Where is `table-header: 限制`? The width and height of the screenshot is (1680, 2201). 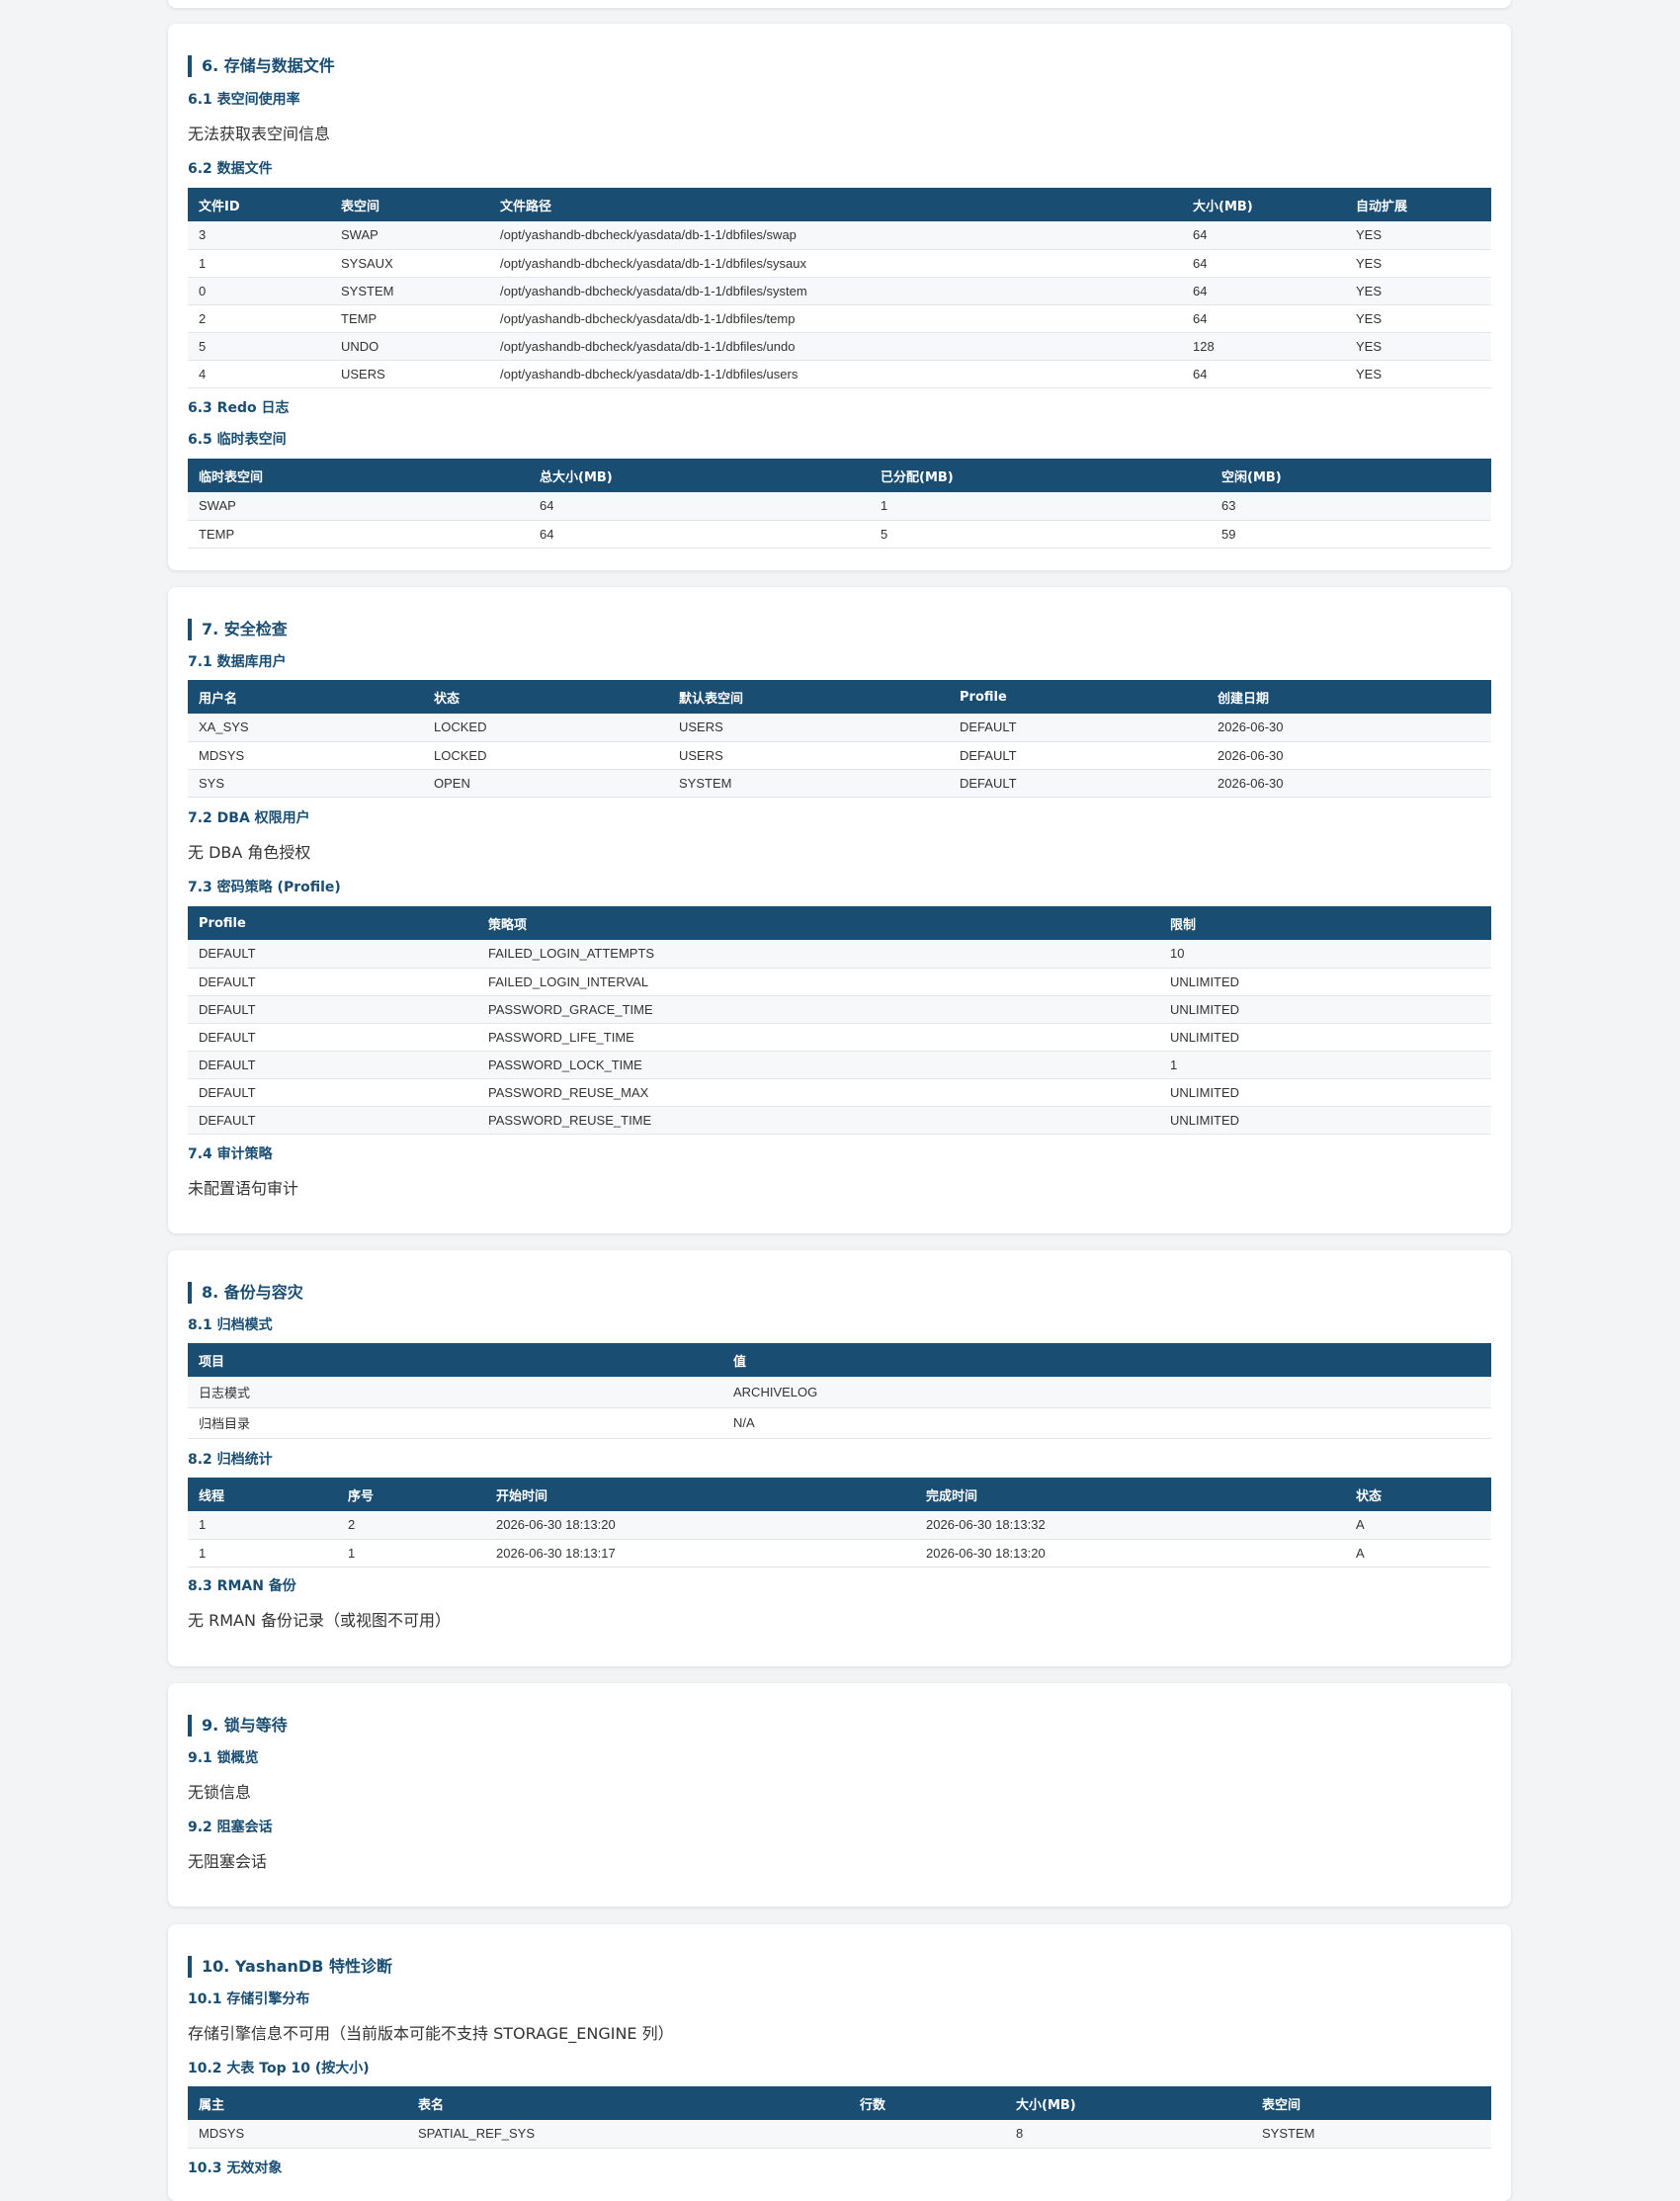
table-header: 限制 is located at coordinates (1325, 923).